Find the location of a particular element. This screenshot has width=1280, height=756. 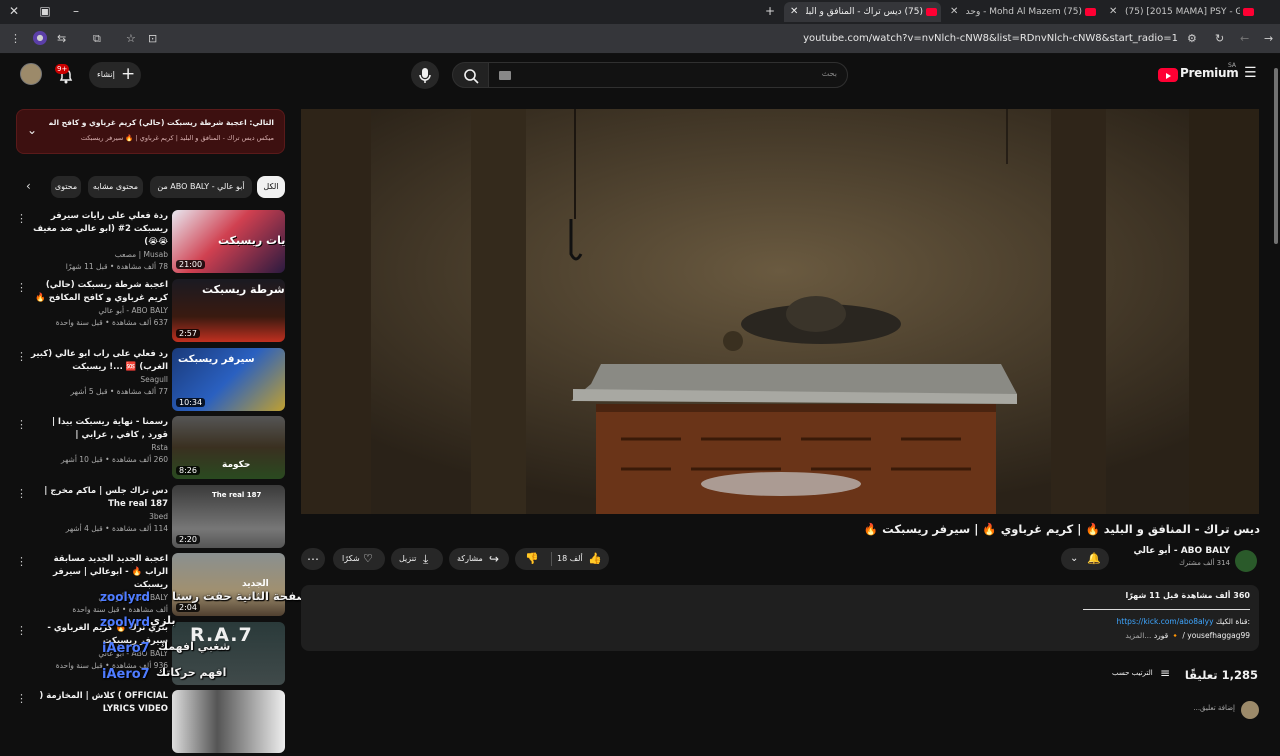

new-tab-icon: + is located at coordinates (770, 11).